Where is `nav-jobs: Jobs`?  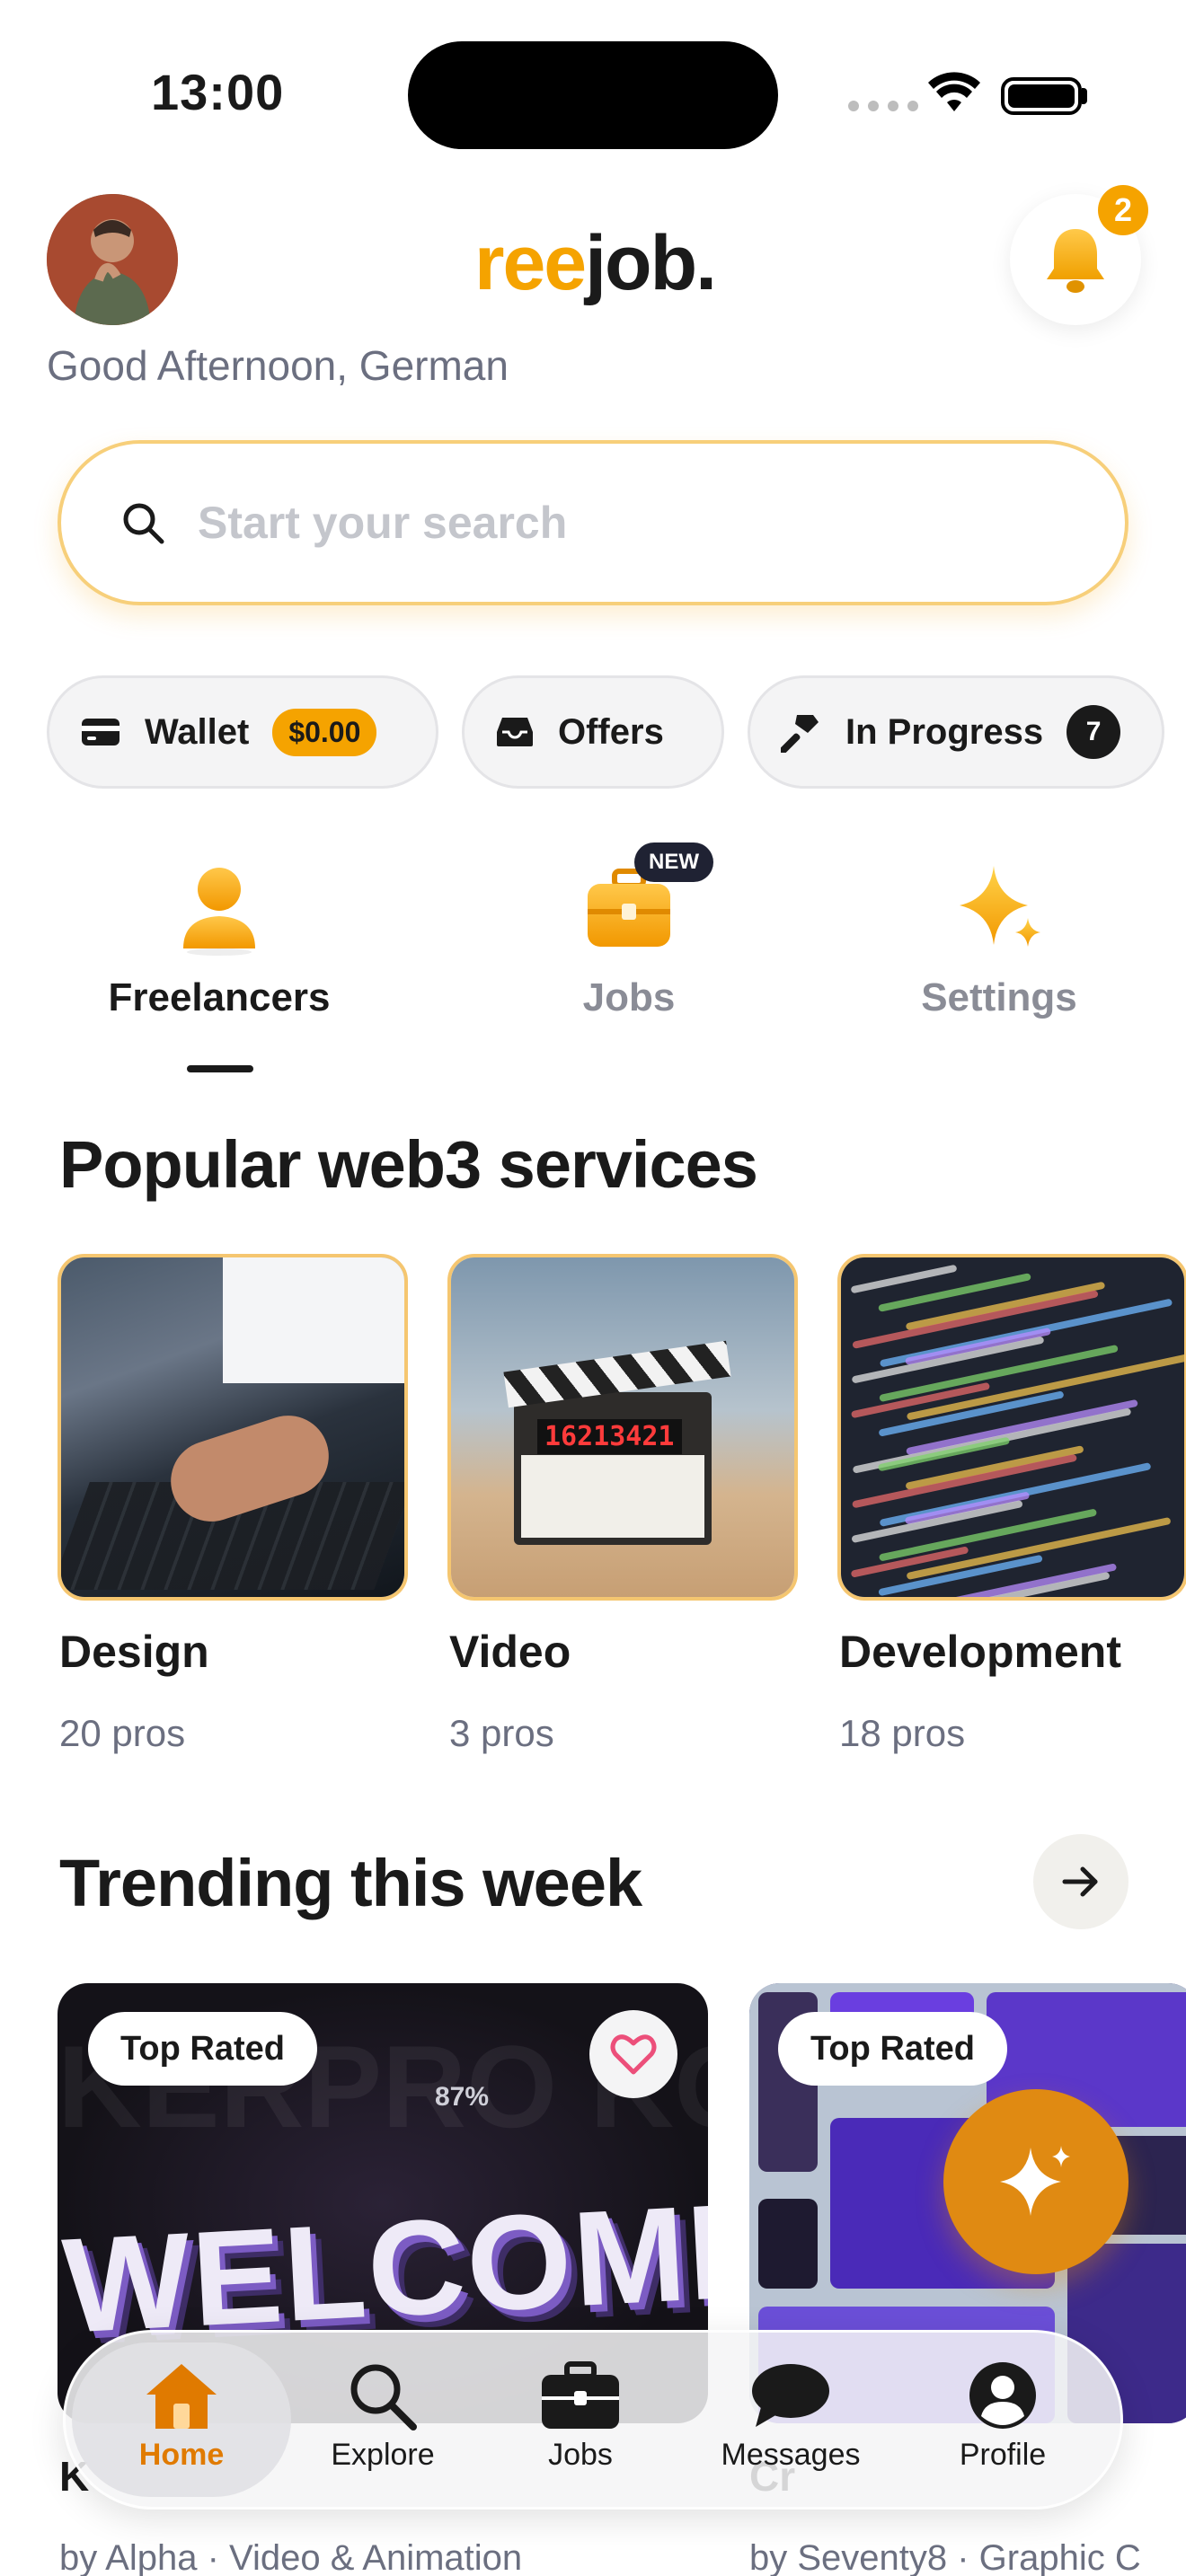
nav-jobs: Jobs is located at coordinates (580, 2416).